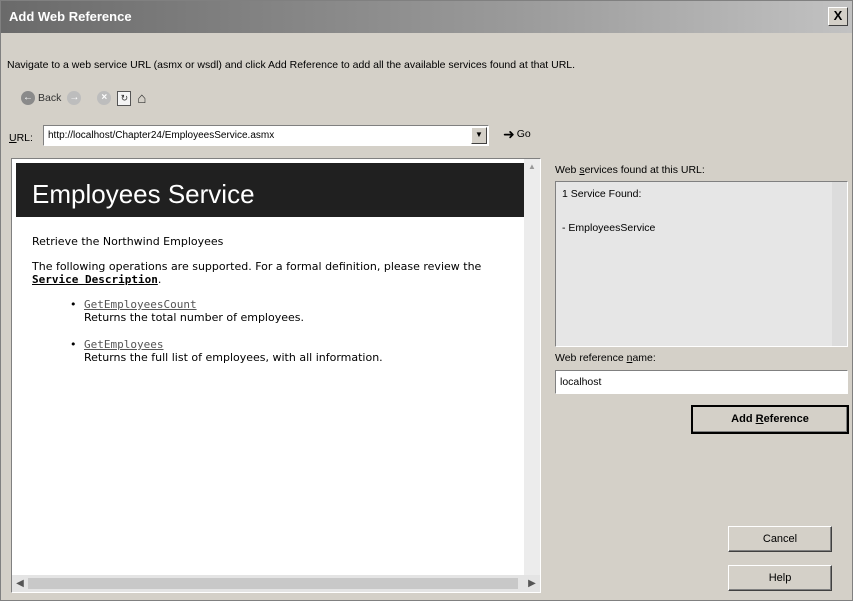 The width and height of the screenshot is (853, 601). I want to click on add-reference-button: Add Reference, so click(770, 419).